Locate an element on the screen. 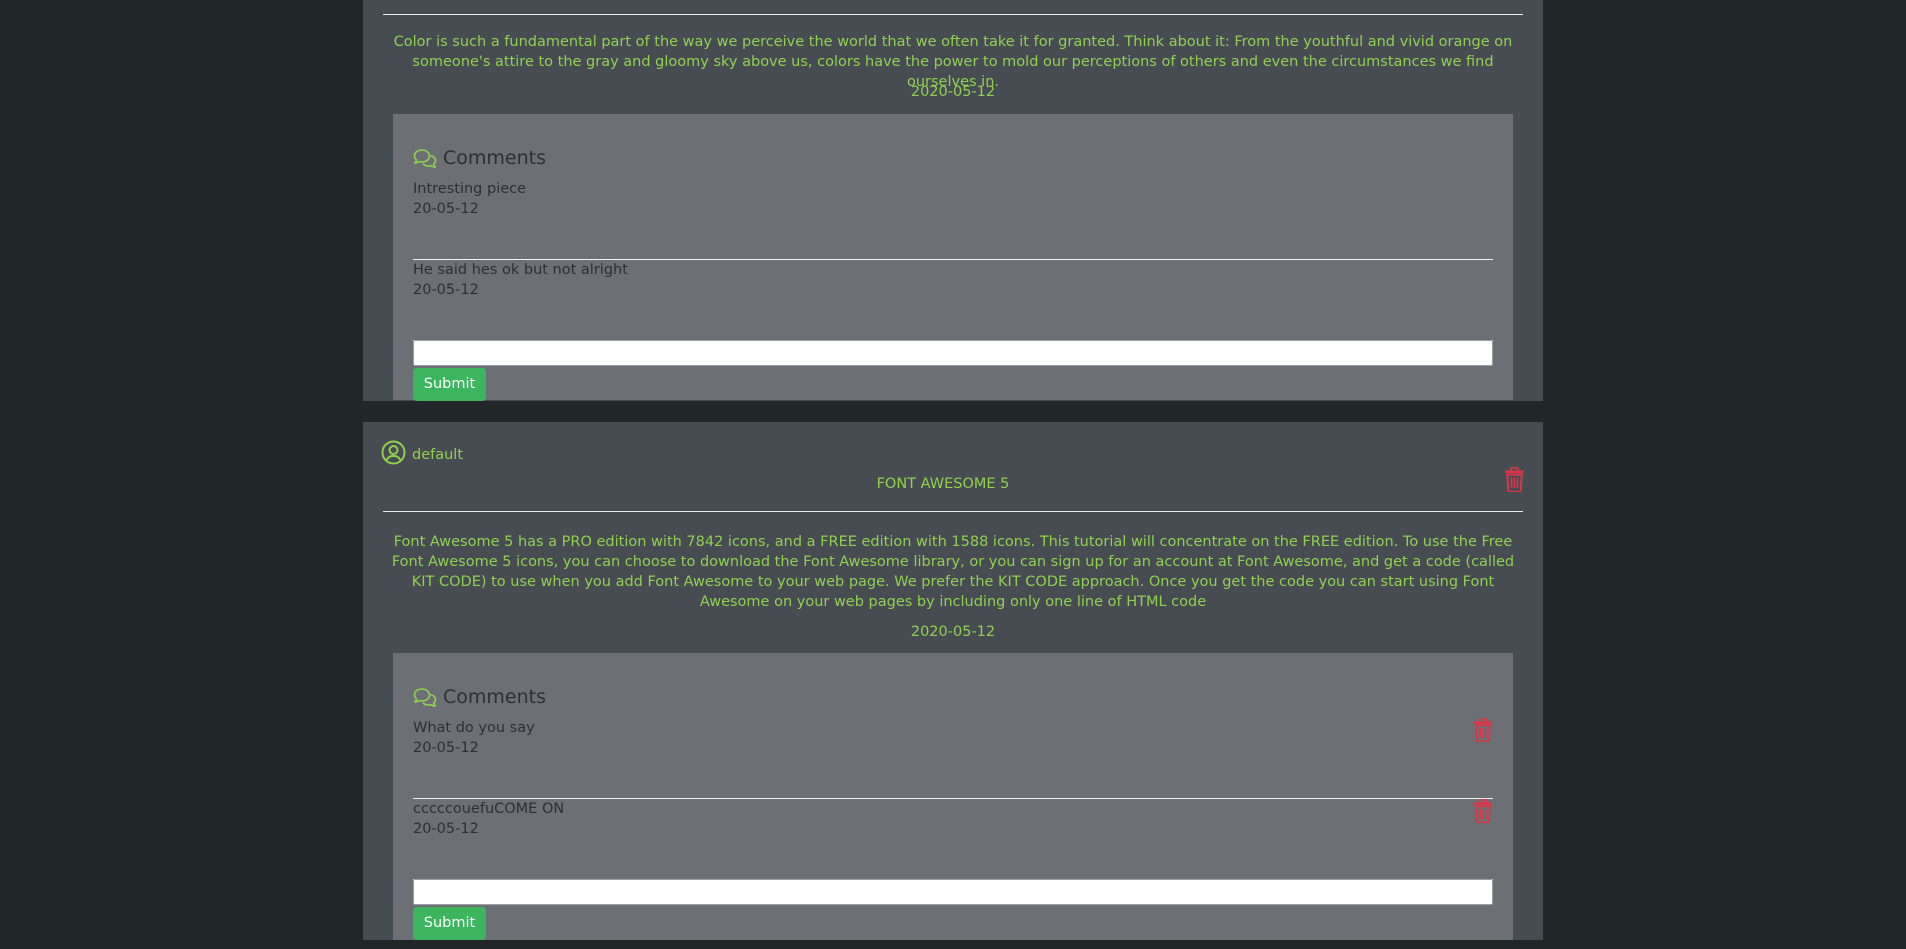 This screenshot has height=949, width=1906. post-author: default is located at coordinates (422, 452).